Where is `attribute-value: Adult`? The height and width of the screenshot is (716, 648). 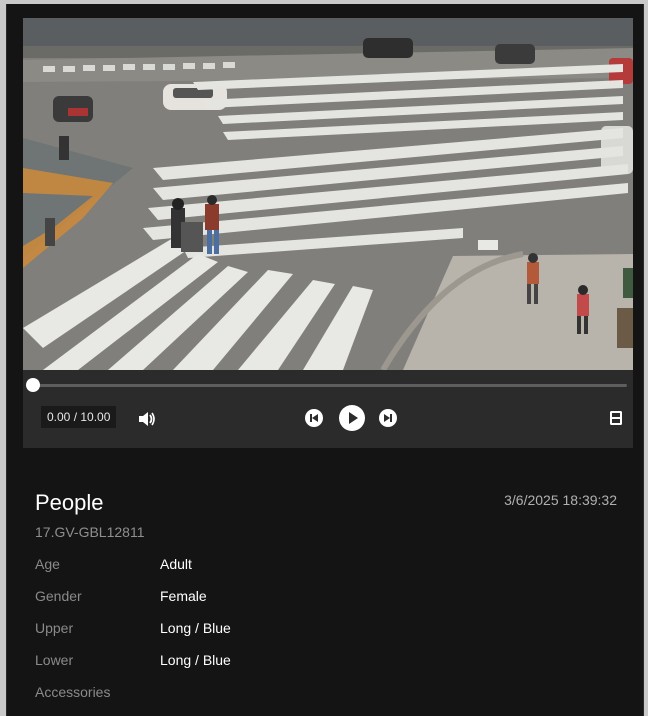 attribute-value: Adult is located at coordinates (176, 564).